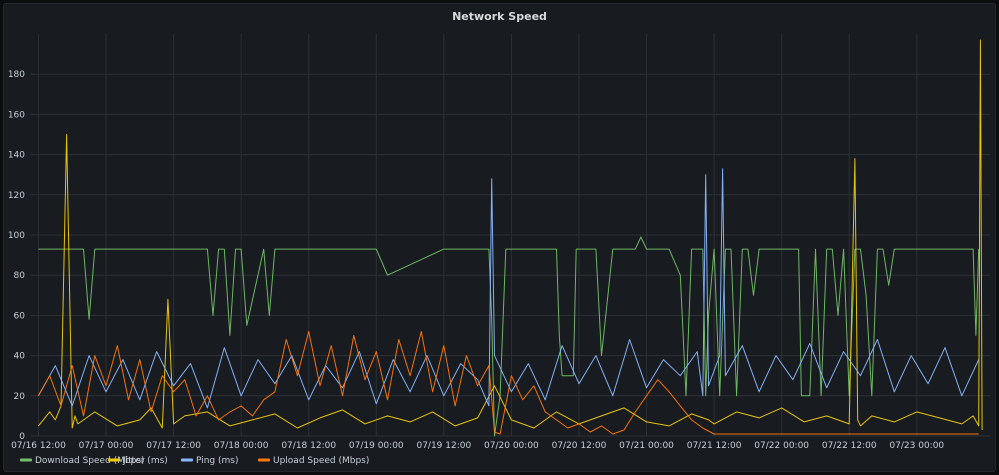 The image size is (999, 475). What do you see at coordinates (916, 446) in the screenshot?
I see `x-tick-label: 07/23 00:00` at bounding box center [916, 446].